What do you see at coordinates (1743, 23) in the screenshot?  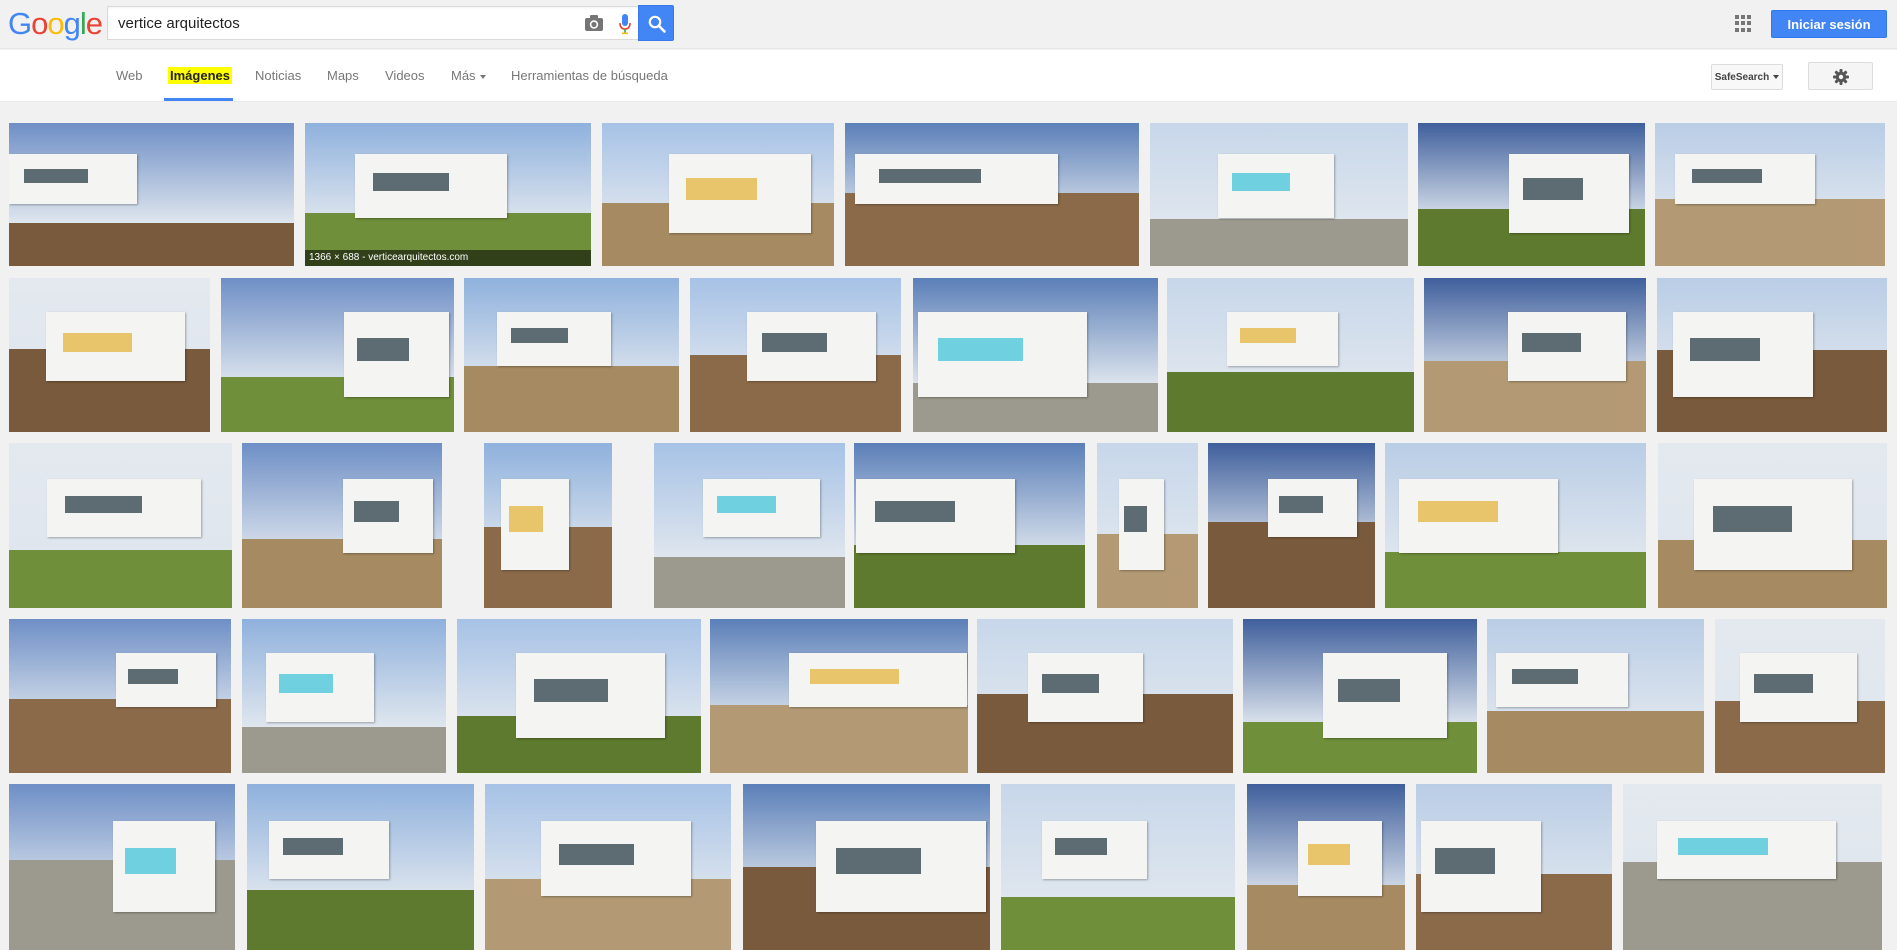 I see `apps-grid-icon` at bounding box center [1743, 23].